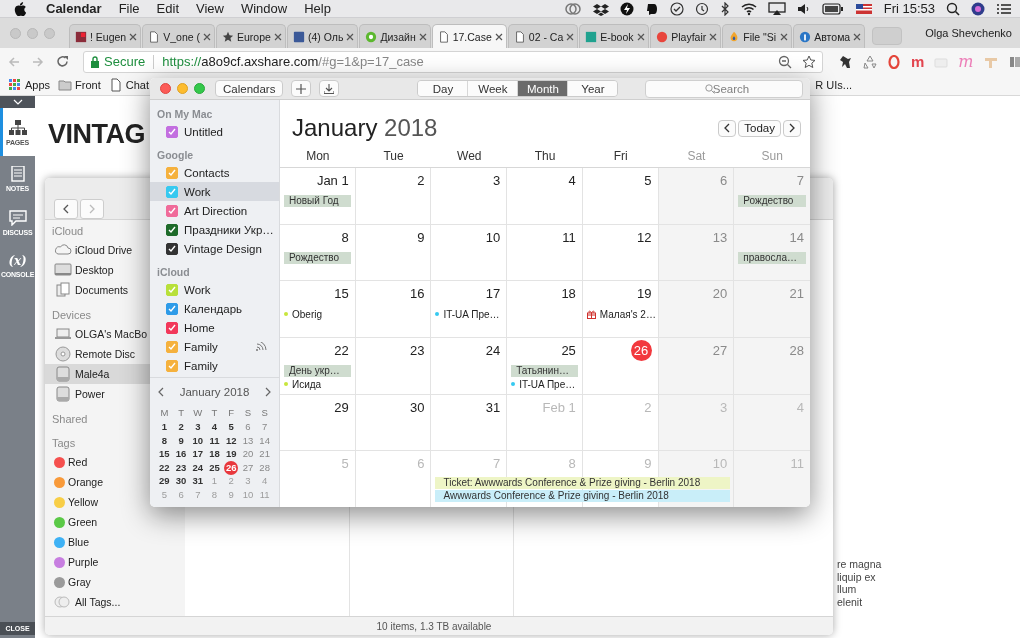 This screenshot has height=638, width=1020. What do you see at coordinates (894, 61) in the screenshot?
I see `ring-icon` at bounding box center [894, 61].